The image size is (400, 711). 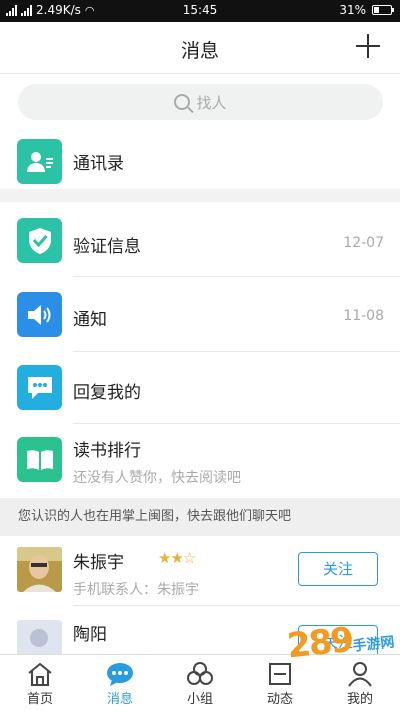 I want to click on list-item-person: 朱振宇 ★★☆ 手机联系人：朱振宇 关注, so click(x=200, y=571).